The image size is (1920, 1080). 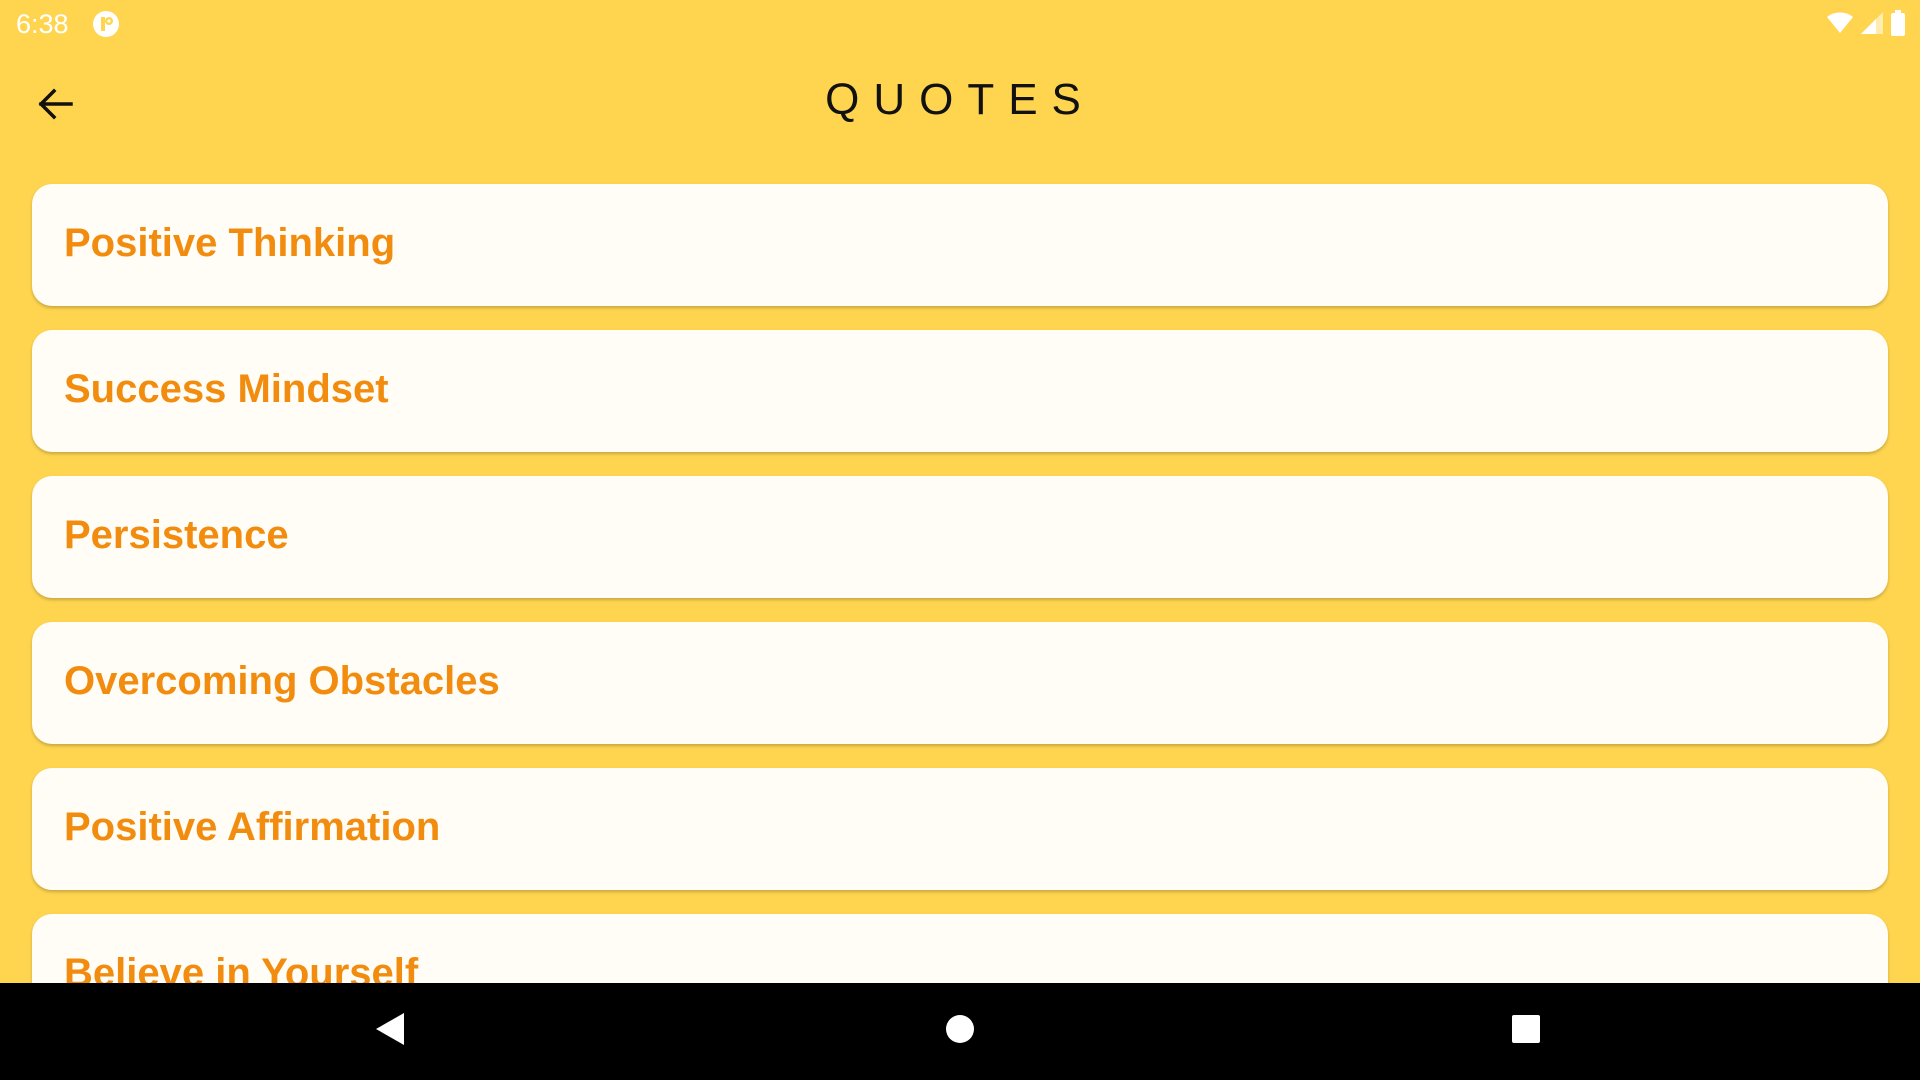 What do you see at coordinates (252, 827) in the screenshot?
I see `category-label: Positive Affirmation` at bounding box center [252, 827].